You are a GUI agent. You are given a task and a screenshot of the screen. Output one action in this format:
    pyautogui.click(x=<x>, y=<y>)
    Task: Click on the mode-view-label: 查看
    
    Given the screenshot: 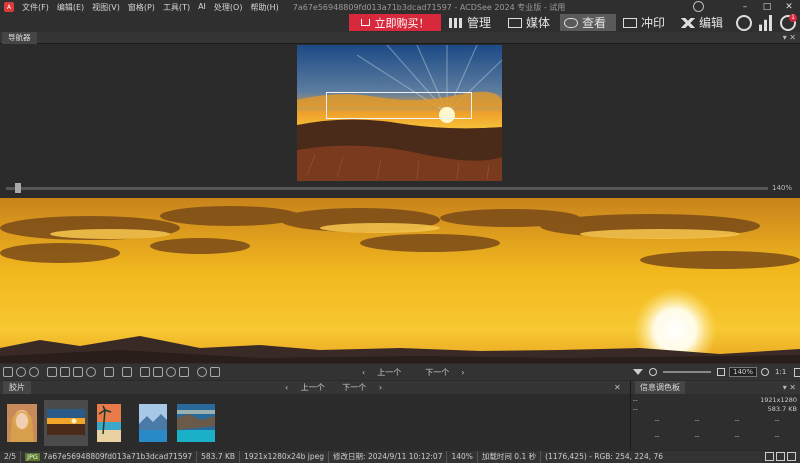 What is the action you would take?
    pyautogui.click(x=594, y=23)
    